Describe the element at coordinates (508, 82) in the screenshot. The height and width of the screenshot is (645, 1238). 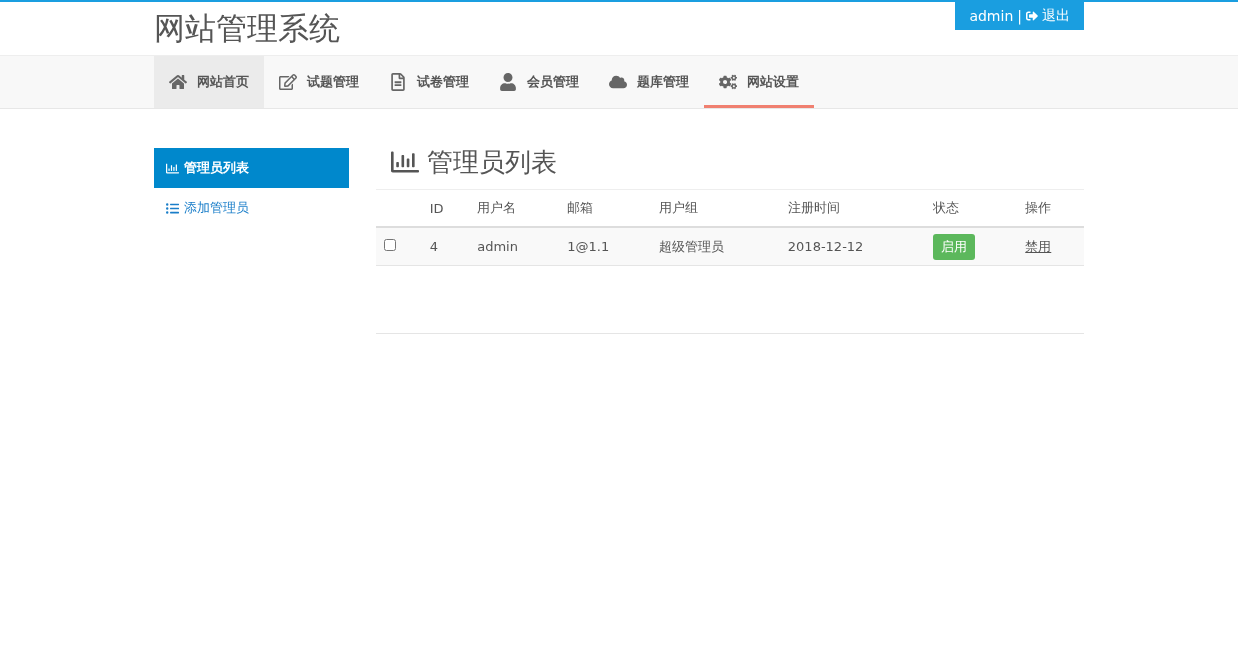
I see `person-icon` at that location.